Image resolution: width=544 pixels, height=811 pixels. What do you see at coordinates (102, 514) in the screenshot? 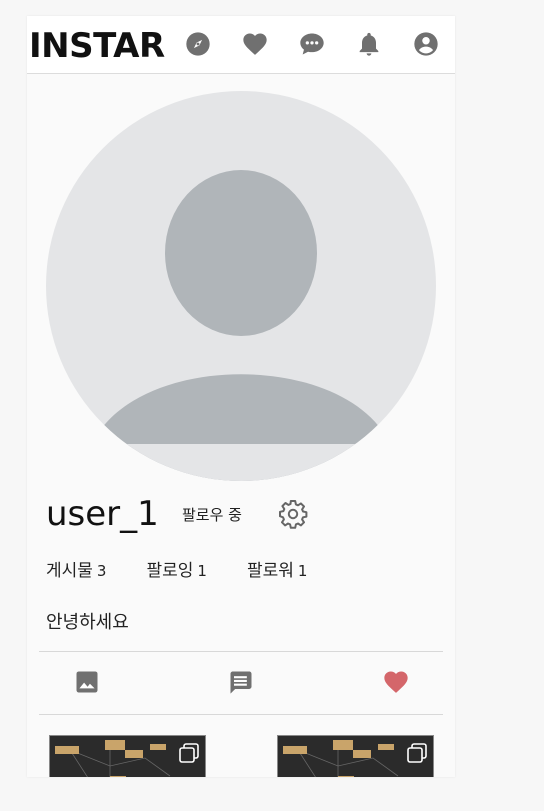
I see `profile-username: user_1` at bounding box center [102, 514].